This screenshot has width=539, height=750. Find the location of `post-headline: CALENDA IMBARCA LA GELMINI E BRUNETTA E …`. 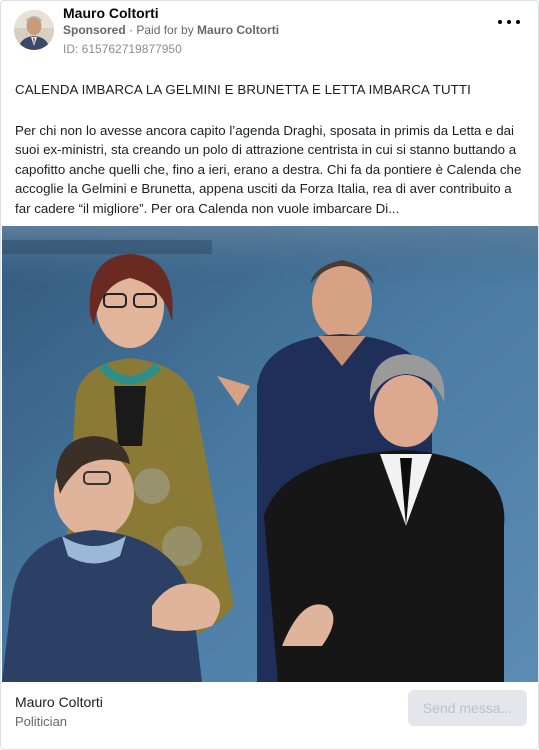

post-headline: CALENDA IMBARCA LA GELMINI E BRUNETTA E … is located at coordinates (243, 89).